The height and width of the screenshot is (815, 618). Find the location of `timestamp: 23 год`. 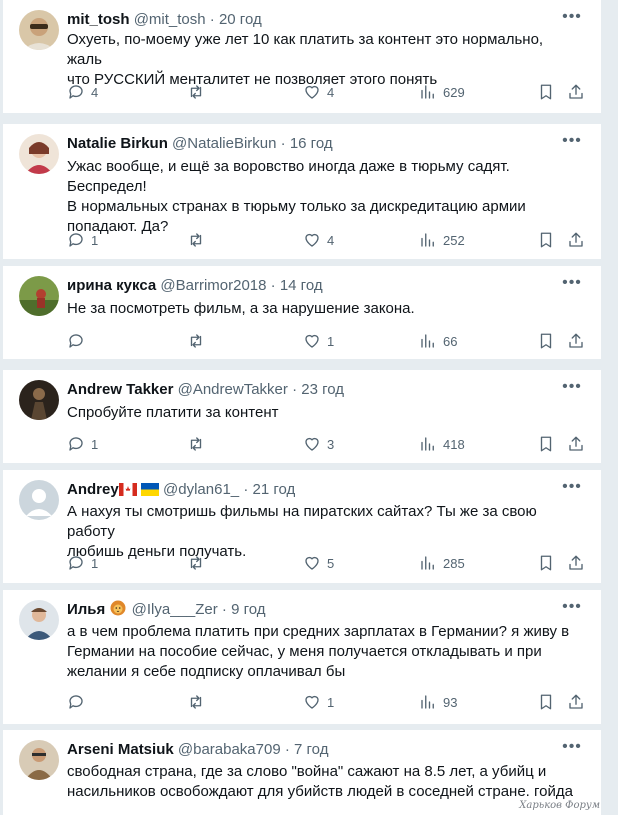

timestamp: 23 год is located at coordinates (322, 389).